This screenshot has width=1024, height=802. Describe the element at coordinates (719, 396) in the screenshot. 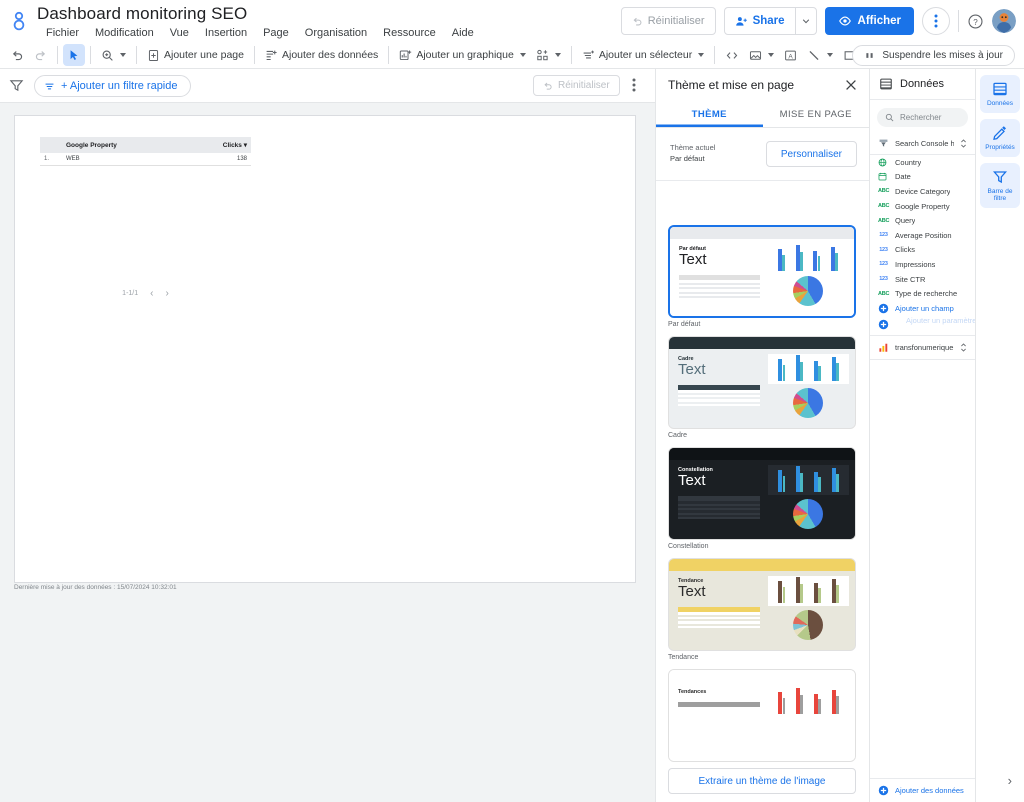

I see `thumbnail-table-mock` at that location.